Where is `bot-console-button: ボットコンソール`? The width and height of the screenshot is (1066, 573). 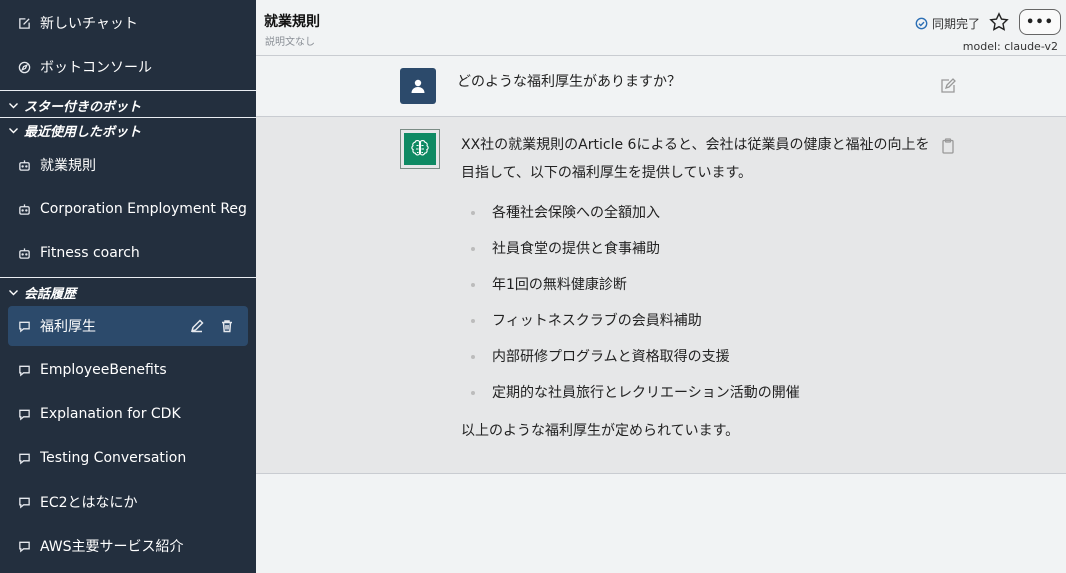
bot-console-button: ボットコンソール is located at coordinates (128, 67).